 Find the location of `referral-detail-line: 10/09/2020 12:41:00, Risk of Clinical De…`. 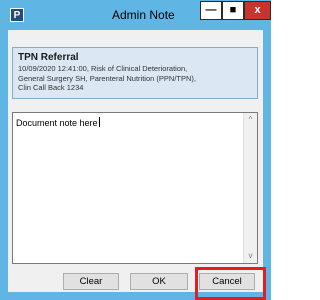

referral-detail-line: 10/09/2020 12:41:00, Risk of Clinical De… is located at coordinates (103, 68).